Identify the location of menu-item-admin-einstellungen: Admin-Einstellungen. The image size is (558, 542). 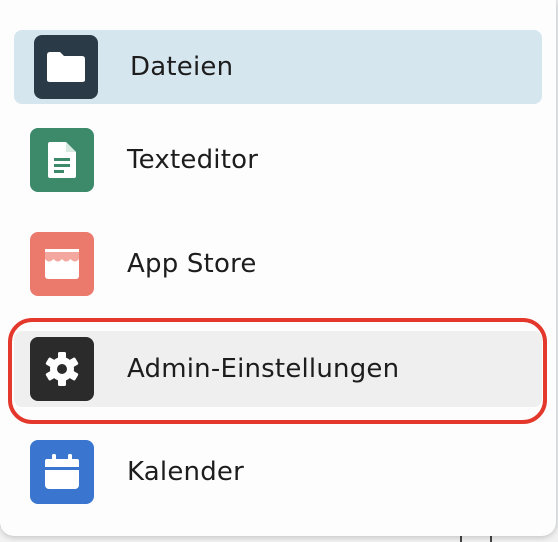
(278, 369).